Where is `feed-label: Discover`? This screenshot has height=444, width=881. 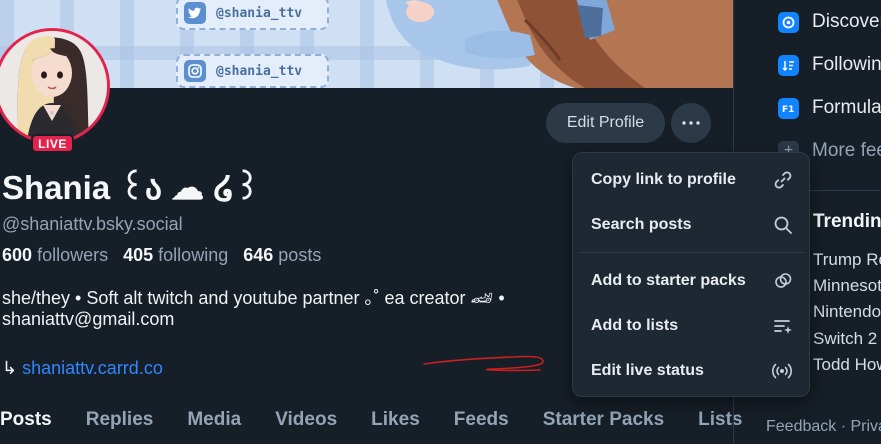 feed-label: Discover is located at coordinates (846, 21).